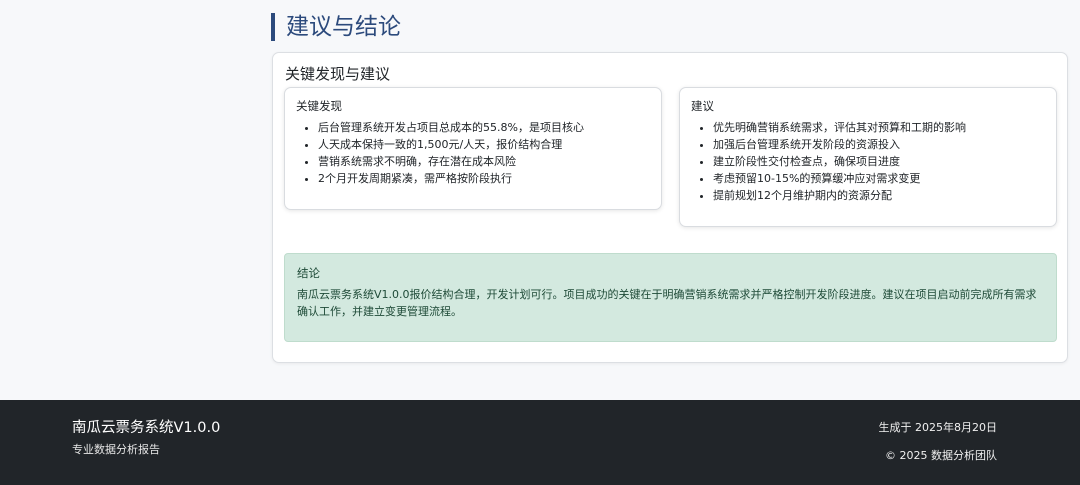 Image resolution: width=1080 pixels, height=485 pixels. What do you see at coordinates (839, 178) in the screenshot?
I see `list-item: 考虑预留10-15%的预算缓冲应对需求变更` at bounding box center [839, 178].